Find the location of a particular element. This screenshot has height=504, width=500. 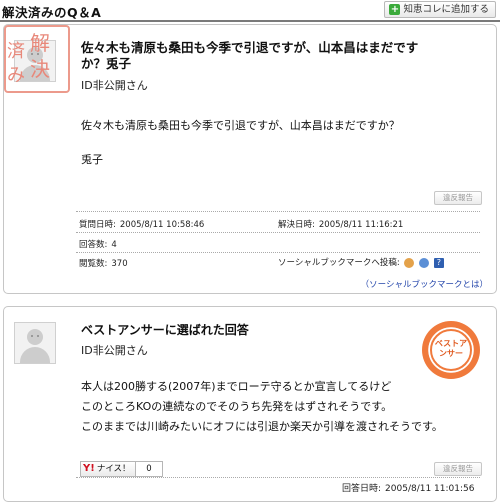

answer-body-line1: 本人は200勝する(2007年)までローテ守るとか宣言してるけど is located at coordinates (236, 386).